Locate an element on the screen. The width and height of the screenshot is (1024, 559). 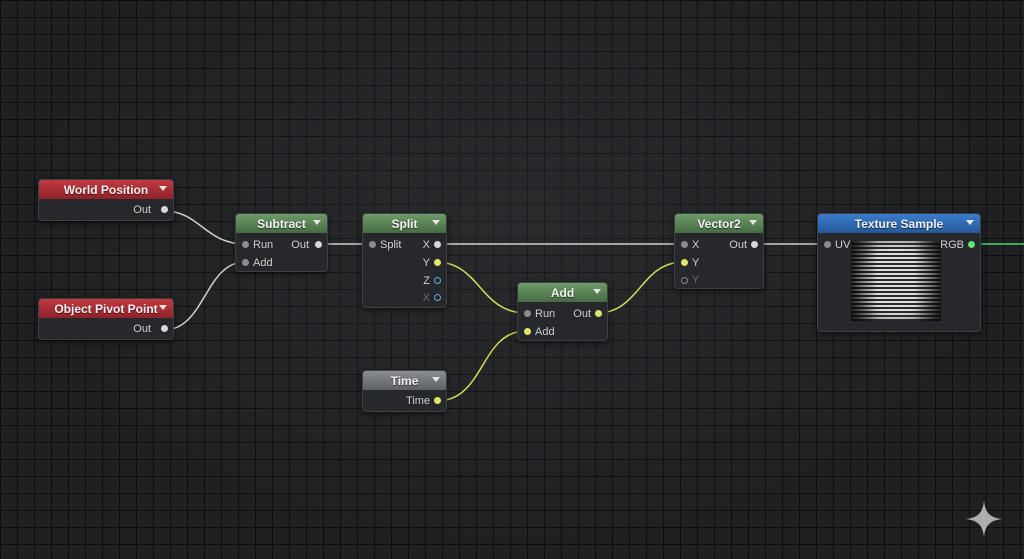
node-title: Vector2 is located at coordinates (719, 223).